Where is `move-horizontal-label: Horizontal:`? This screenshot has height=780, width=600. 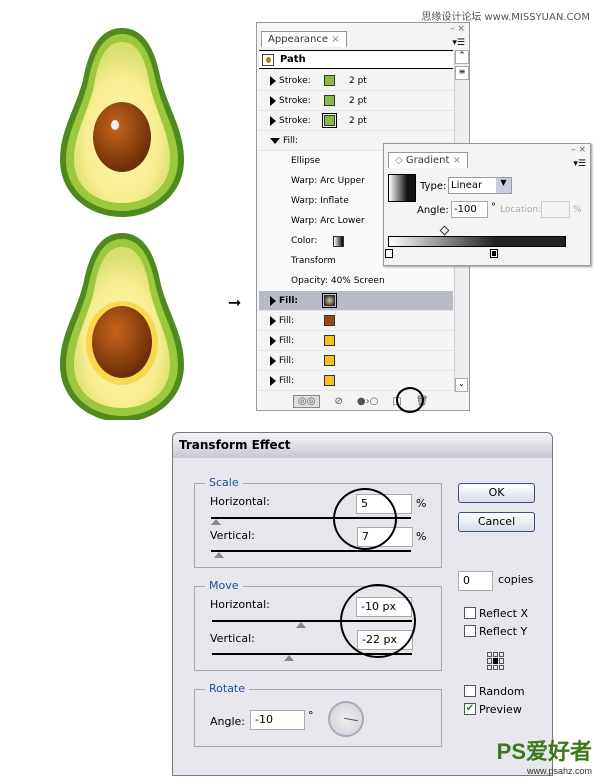 move-horizontal-label: Horizontal: is located at coordinates (240, 604).